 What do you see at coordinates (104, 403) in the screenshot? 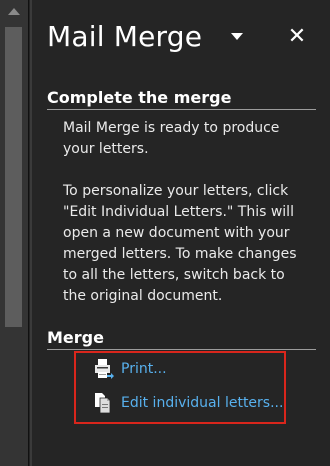
I see `documents-icon` at bounding box center [104, 403].